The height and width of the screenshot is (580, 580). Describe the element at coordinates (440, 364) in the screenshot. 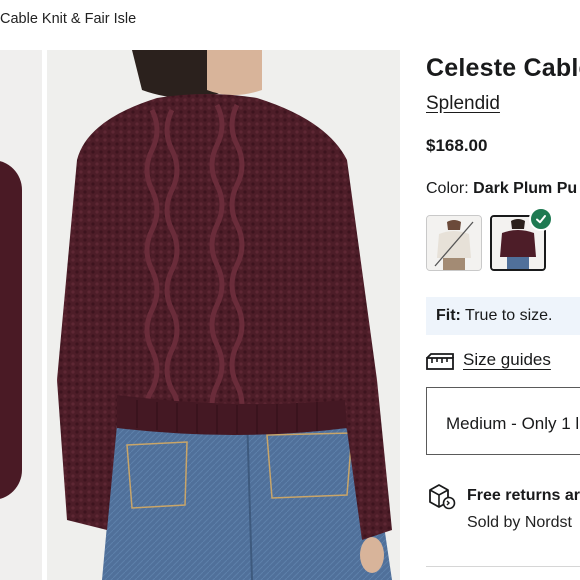

I see `ruler-icon` at that location.